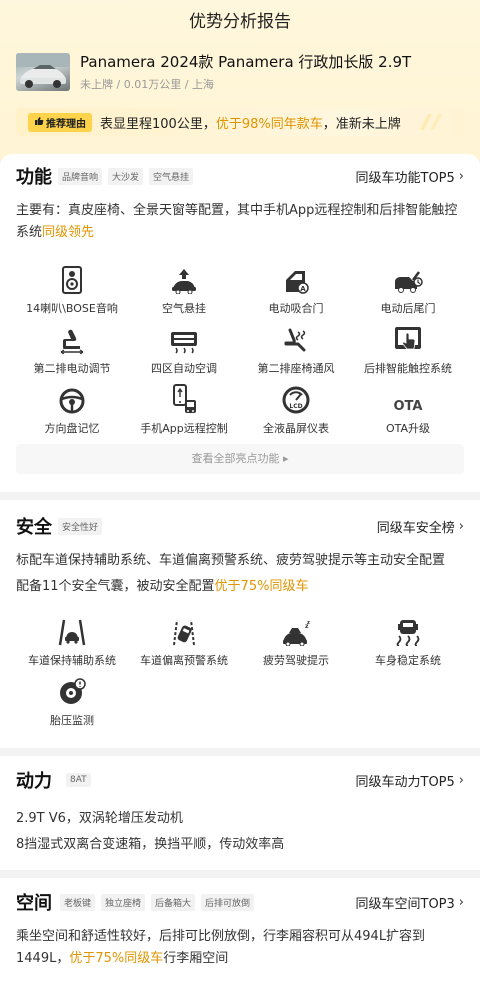 The width and height of the screenshot is (480, 999). I want to click on page-title: 优势分析报告, so click(240, 22).